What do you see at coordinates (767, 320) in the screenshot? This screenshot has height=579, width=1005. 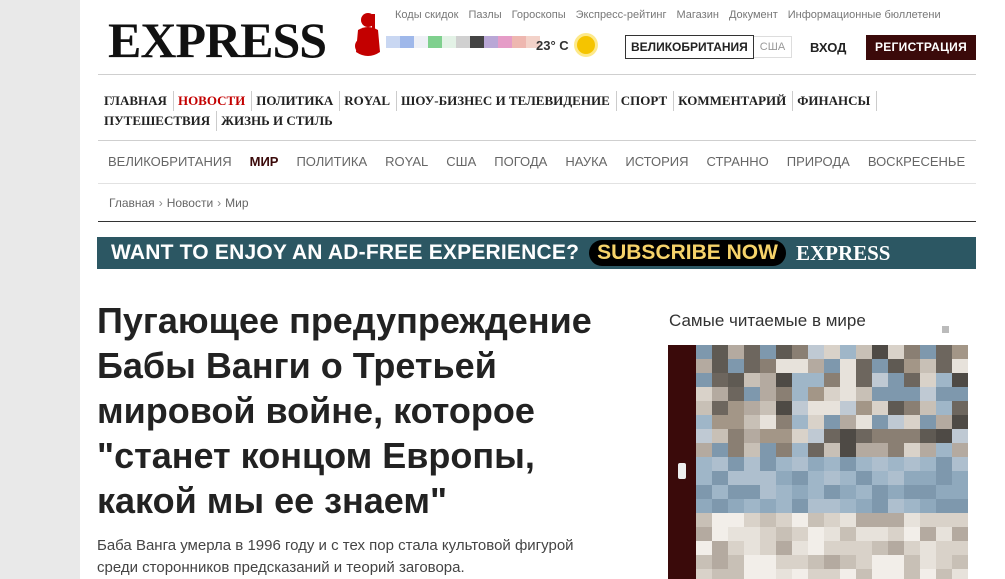 I see `most-read-title: Самые читаемые в мире` at bounding box center [767, 320].